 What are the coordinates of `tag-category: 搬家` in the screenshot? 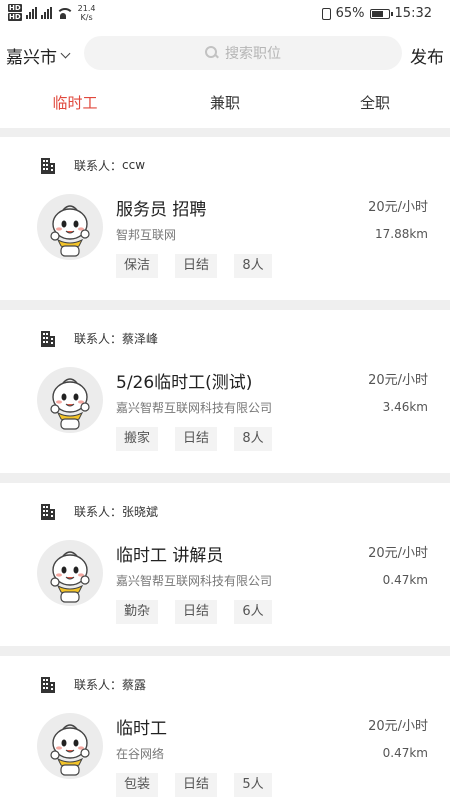 It's located at (137, 439).